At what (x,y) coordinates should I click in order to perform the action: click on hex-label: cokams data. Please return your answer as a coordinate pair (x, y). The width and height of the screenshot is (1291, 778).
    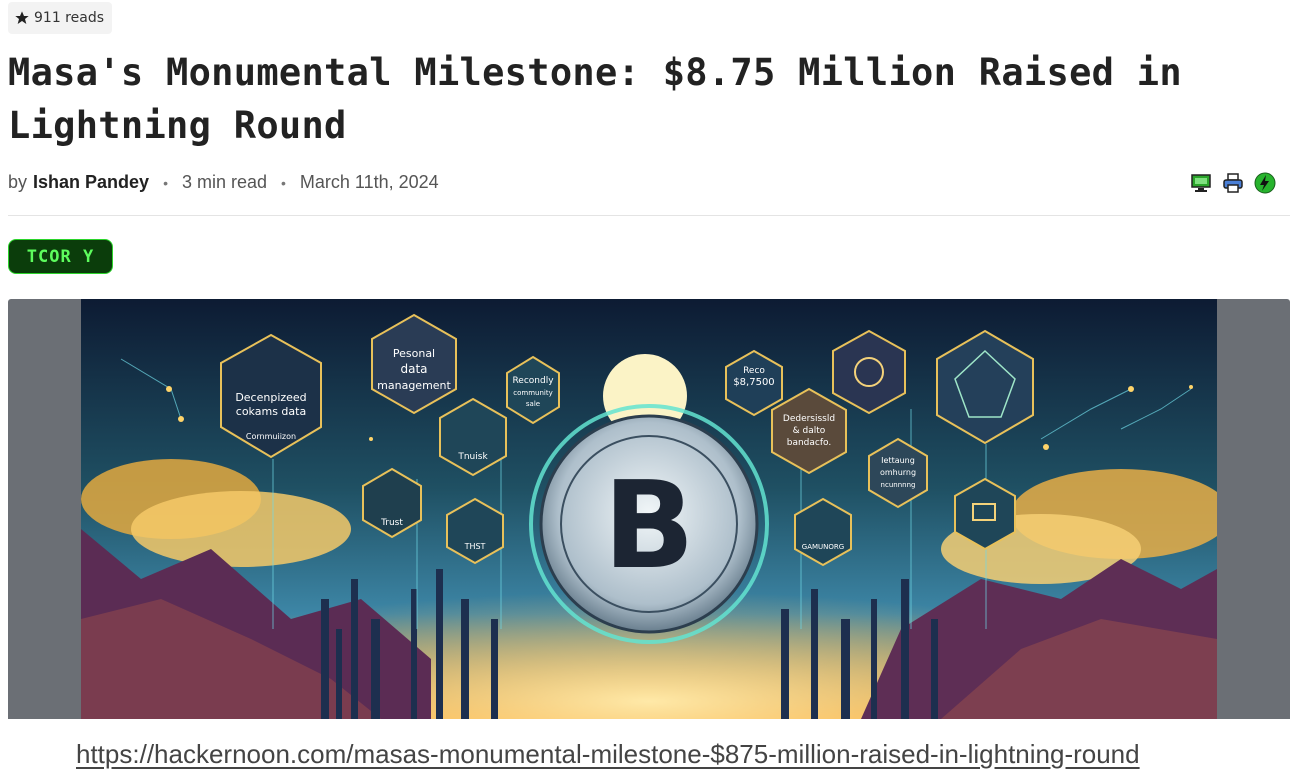
    Looking at the image, I should click on (271, 411).